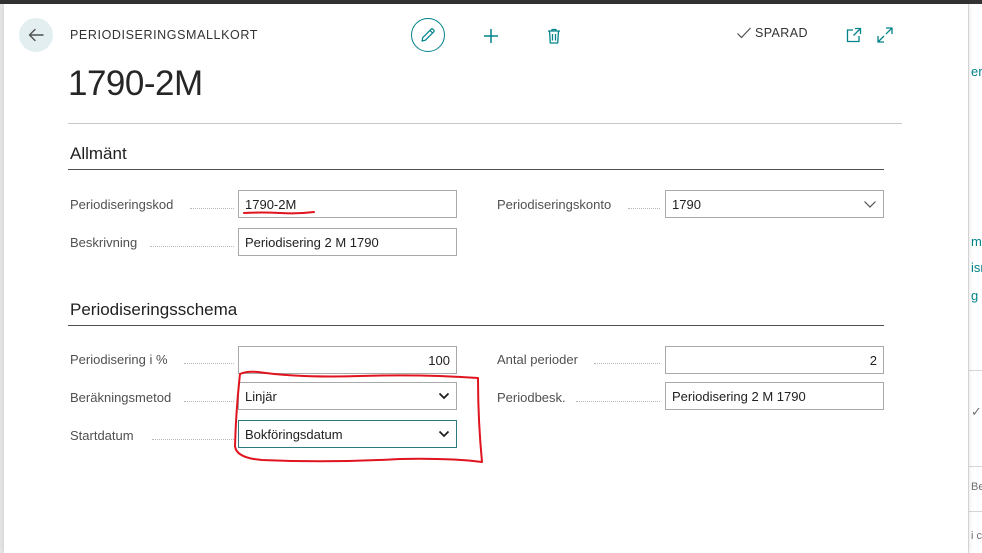 This screenshot has width=982, height=553. What do you see at coordinates (686, 204) in the screenshot?
I see `deferral-account-value: 1790` at bounding box center [686, 204].